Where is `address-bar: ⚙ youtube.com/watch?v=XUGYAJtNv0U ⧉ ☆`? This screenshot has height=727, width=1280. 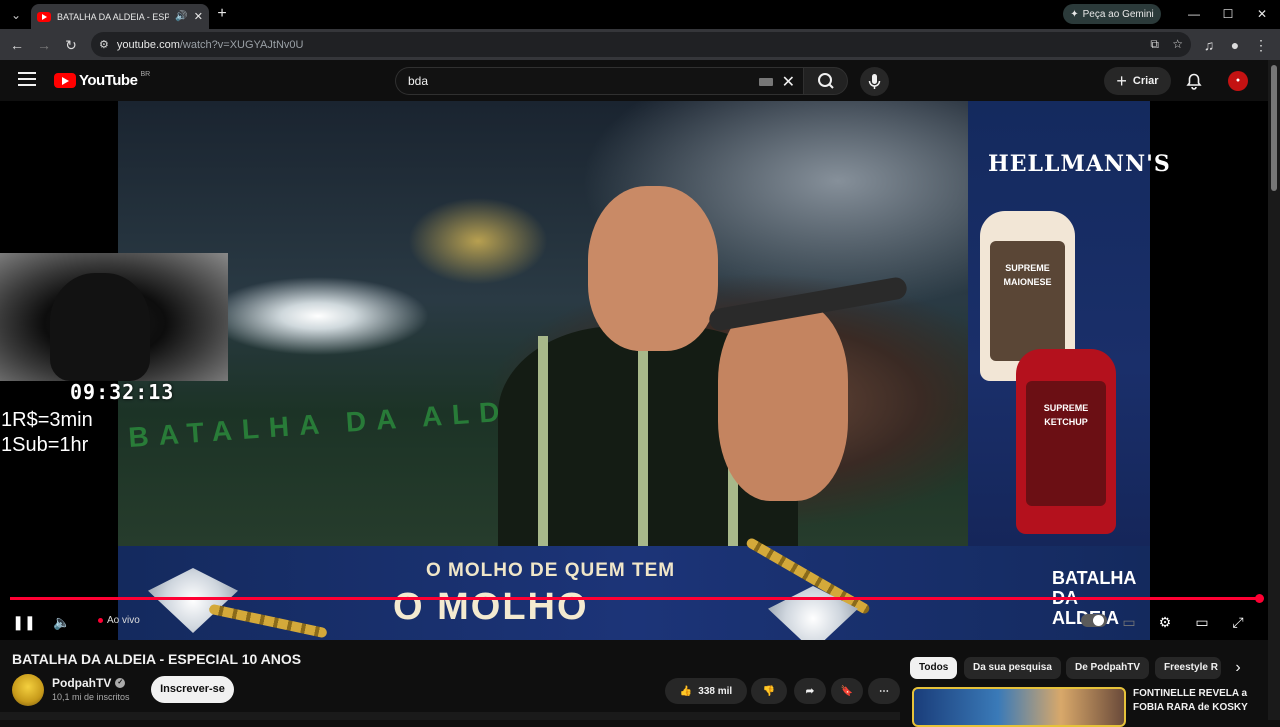 address-bar: ⚙ youtube.com/watch?v=XUGYAJtNv0U ⧉ ☆ is located at coordinates (641, 44).